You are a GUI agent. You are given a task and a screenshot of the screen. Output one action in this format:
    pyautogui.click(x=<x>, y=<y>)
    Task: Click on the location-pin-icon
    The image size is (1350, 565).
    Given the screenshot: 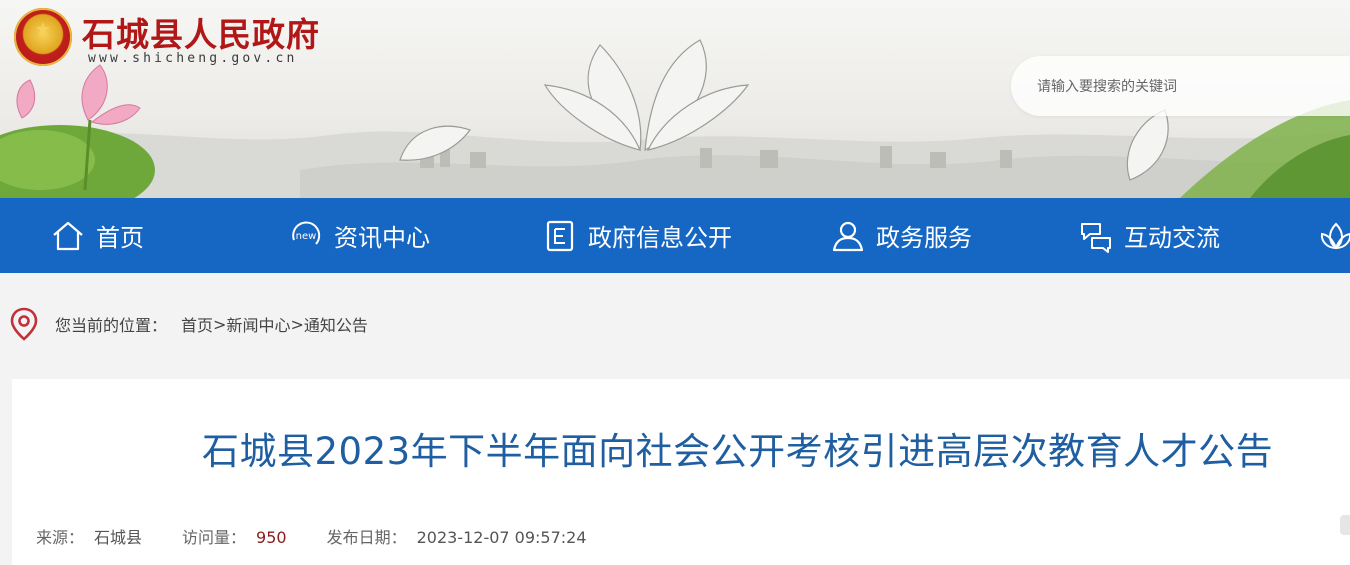 What is the action you would take?
    pyautogui.click(x=24, y=324)
    